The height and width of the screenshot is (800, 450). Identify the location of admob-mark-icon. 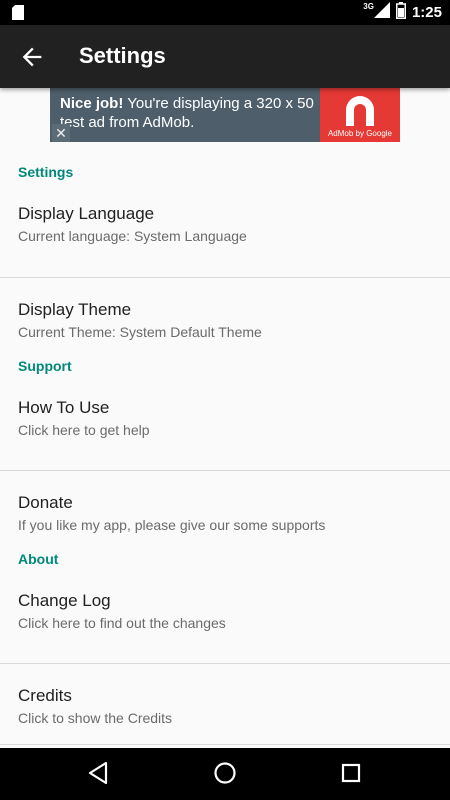
(360, 111).